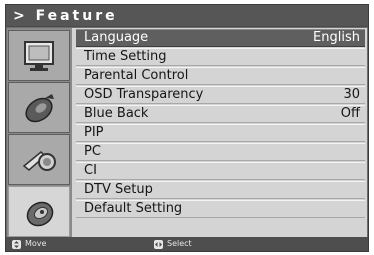 The height and width of the screenshot is (255, 374). What do you see at coordinates (220, 114) in the screenshot?
I see `menu-item-blue-back: Blue Back Off` at bounding box center [220, 114].